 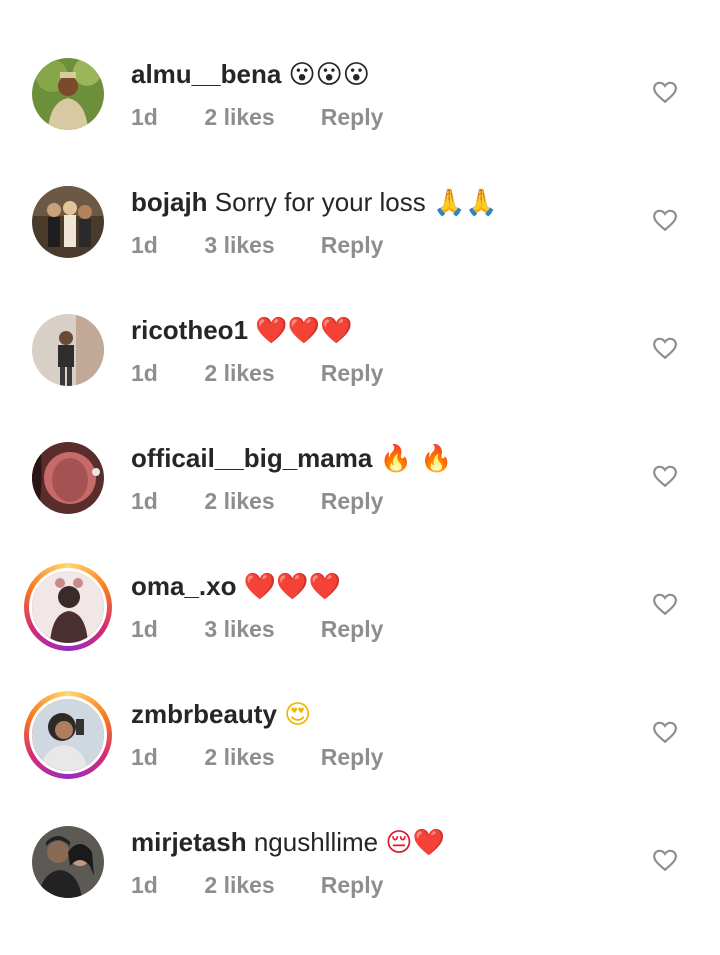 I want to click on comment-item: oma_.xo ❤️❤️❤️ 1d 3 likes Reply, so click(x=360, y=631).